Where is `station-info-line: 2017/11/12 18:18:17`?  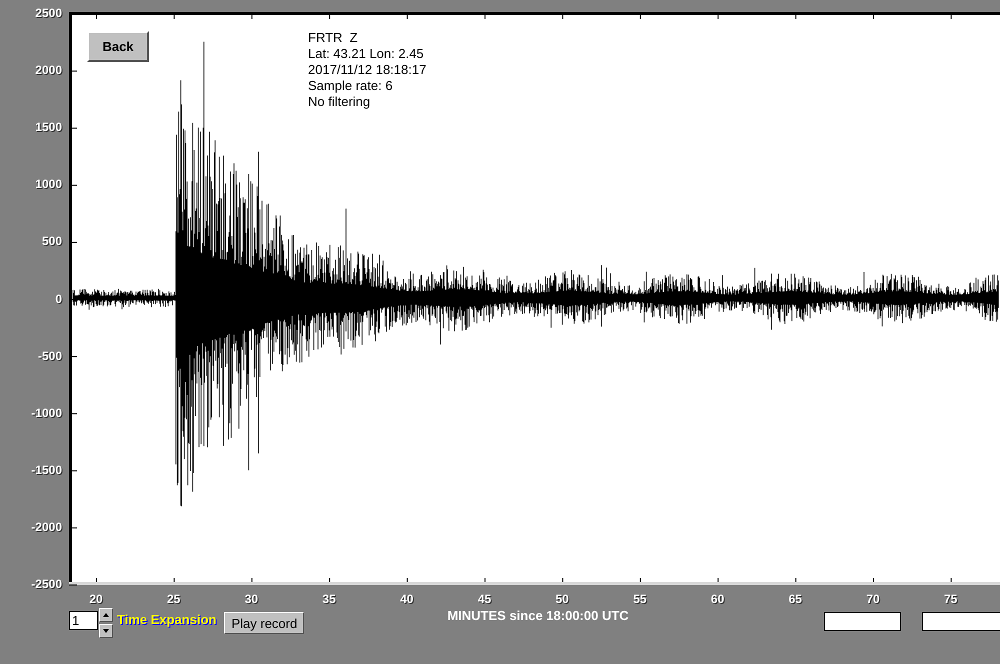
station-info-line: 2017/11/12 18:18:17 is located at coordinates (367, 70).